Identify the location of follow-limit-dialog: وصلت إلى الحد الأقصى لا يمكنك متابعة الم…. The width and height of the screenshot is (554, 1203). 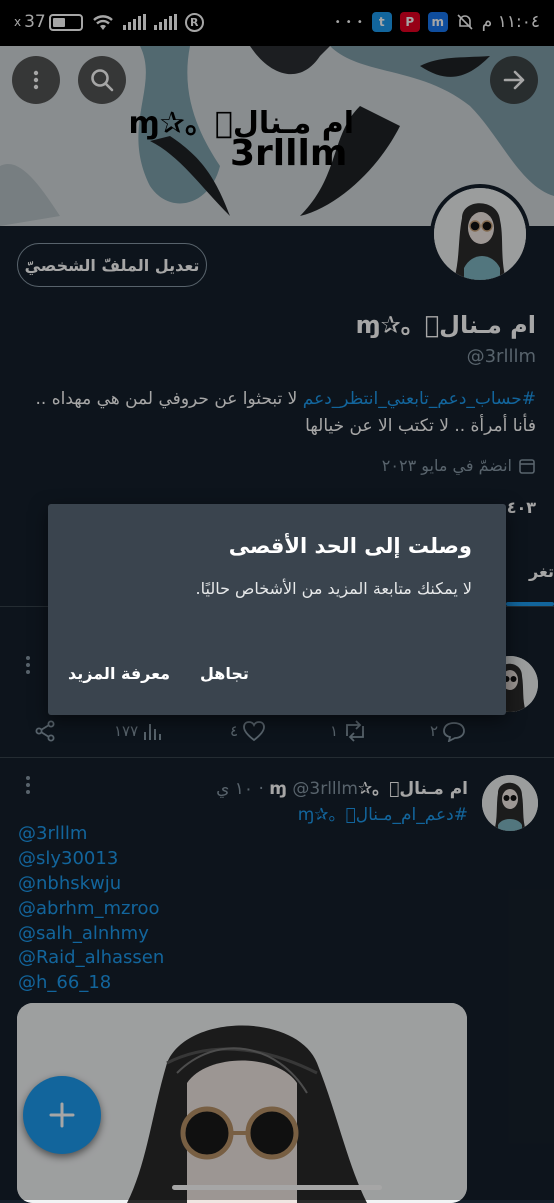
(277, 609).